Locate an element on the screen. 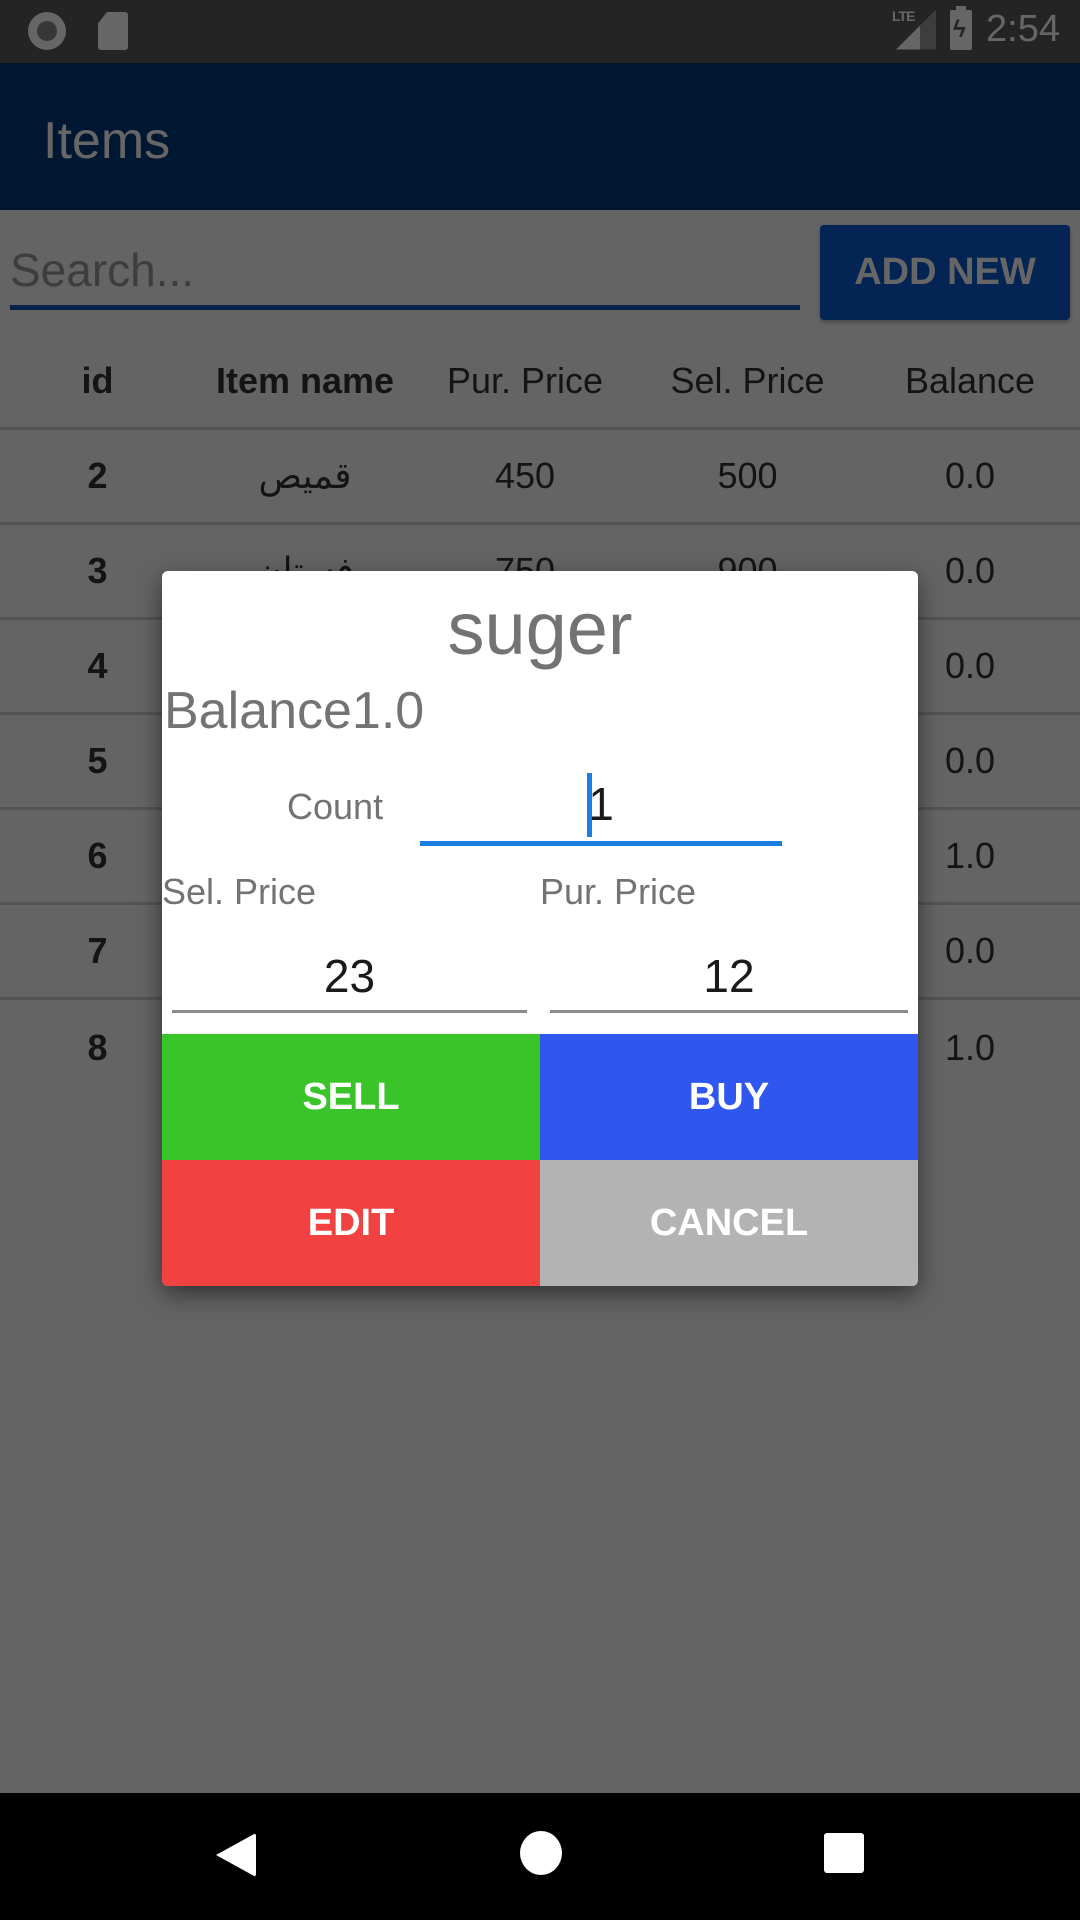  pur-price-input is located at coordinates (729, 975).